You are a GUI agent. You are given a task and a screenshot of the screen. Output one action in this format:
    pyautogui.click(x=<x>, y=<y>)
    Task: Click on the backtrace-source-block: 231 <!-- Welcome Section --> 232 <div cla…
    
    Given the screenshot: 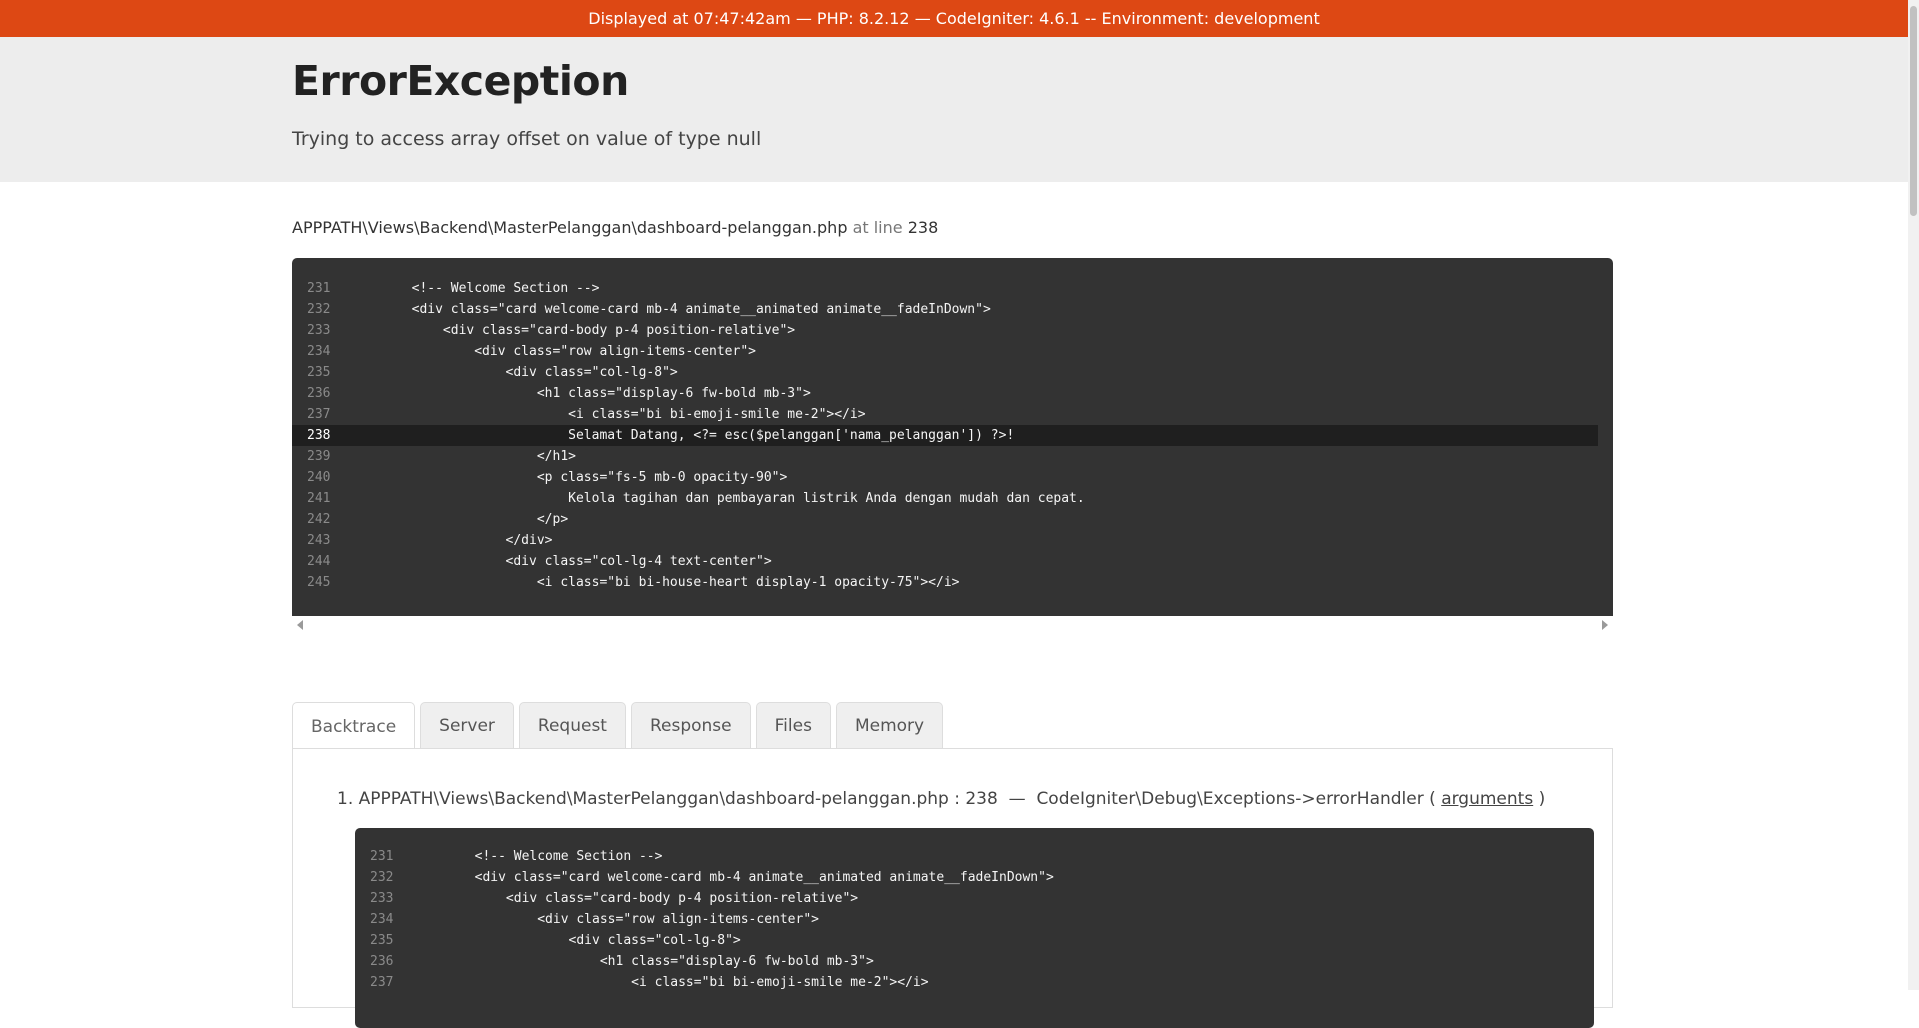 What is the action you would take?
    pyautogui.click(x=974, y=928)
    